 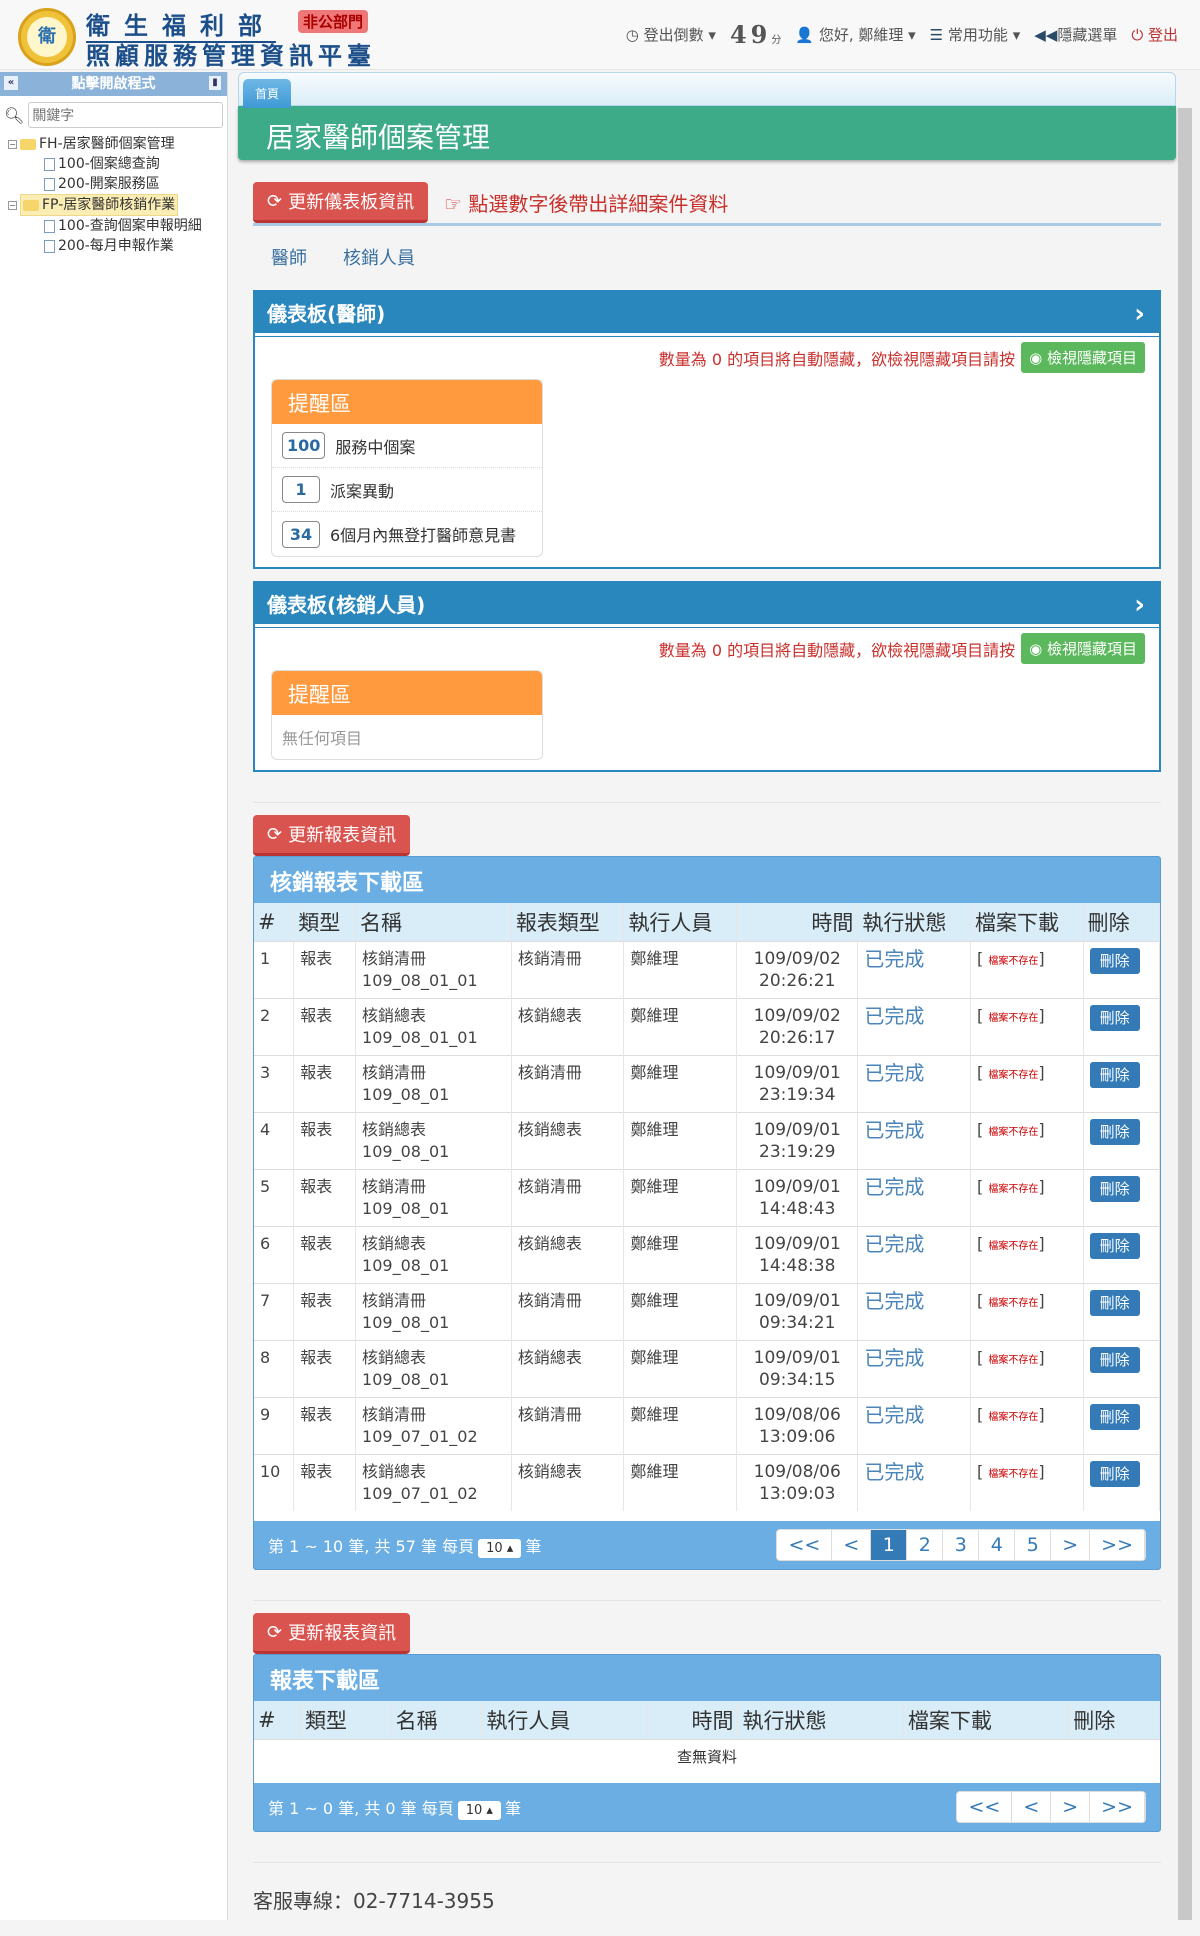 I want to click on collapse-icon: «, so click(x=11, y=83).